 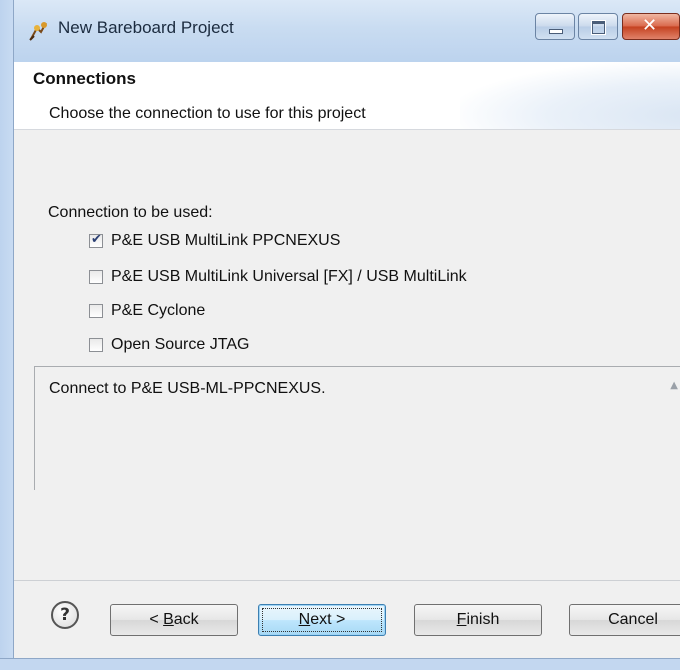 I want to click on header-banner, so click(x=570, y=95).